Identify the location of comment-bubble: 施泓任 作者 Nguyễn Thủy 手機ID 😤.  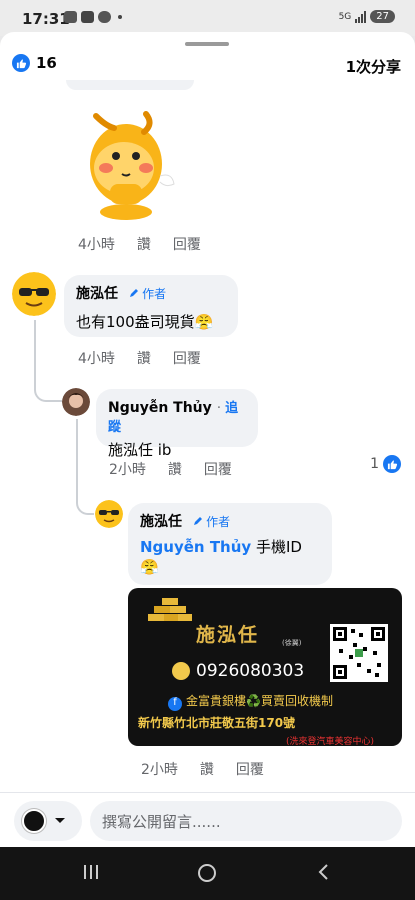
(230, 544).